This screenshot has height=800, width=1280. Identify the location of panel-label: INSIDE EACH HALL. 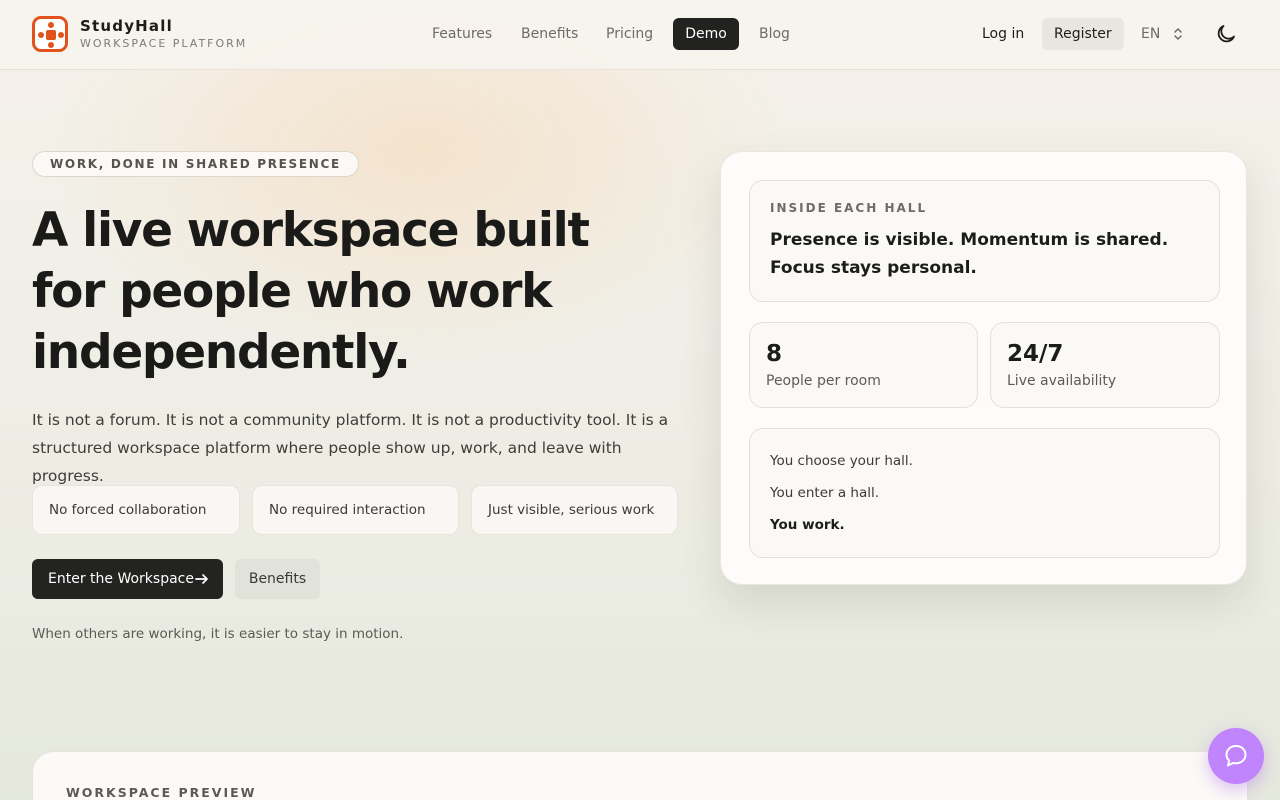
(849, 208).